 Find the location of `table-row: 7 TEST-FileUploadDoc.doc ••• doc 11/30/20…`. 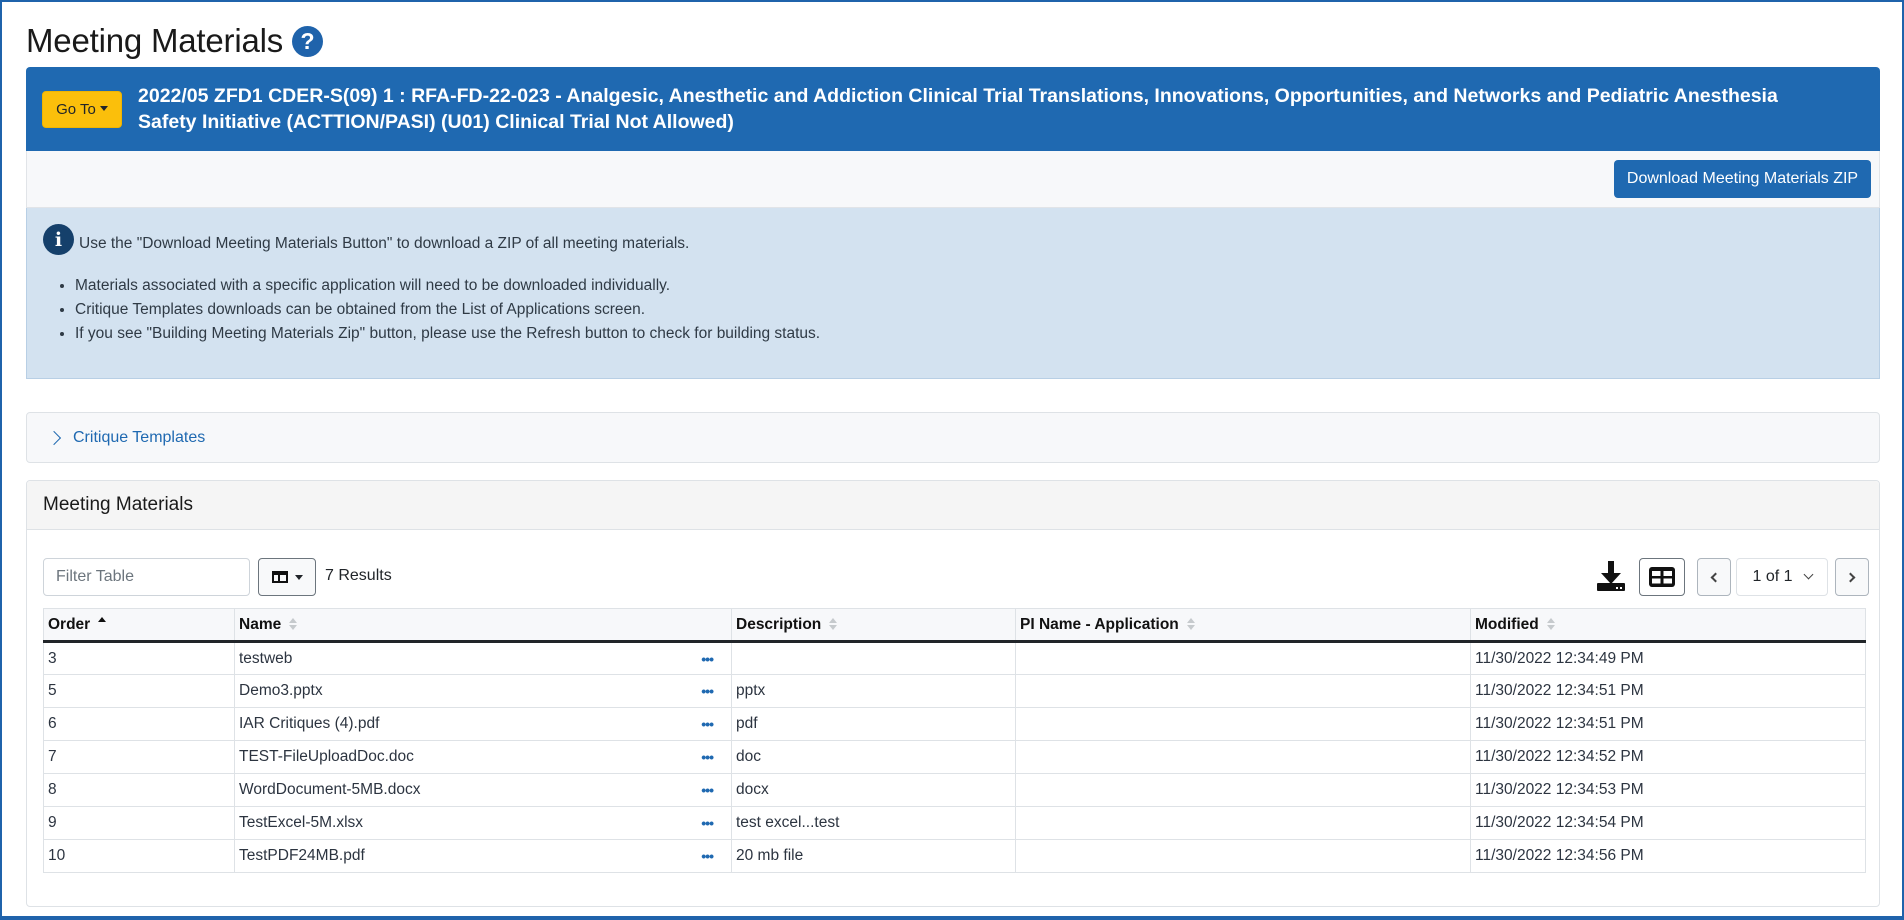

table-row: 7 TEST-FileUploadDoc.doc ••• doc 11/30/20… is located at coordinates (954, 757).